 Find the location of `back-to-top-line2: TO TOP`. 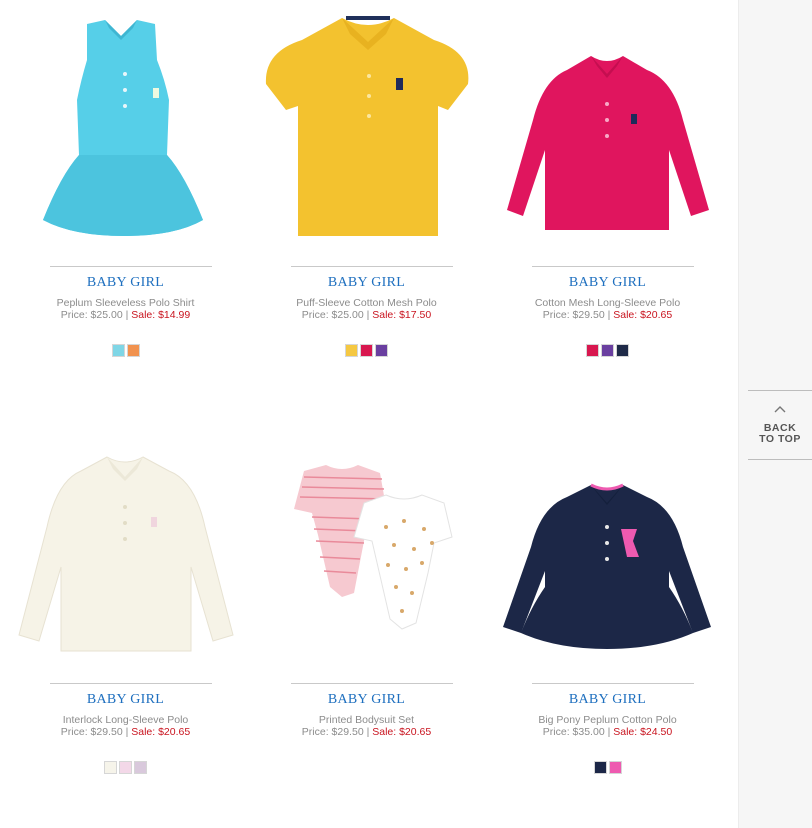

back-to-top-line2: TO TOP is located at coordinates (780, 439).